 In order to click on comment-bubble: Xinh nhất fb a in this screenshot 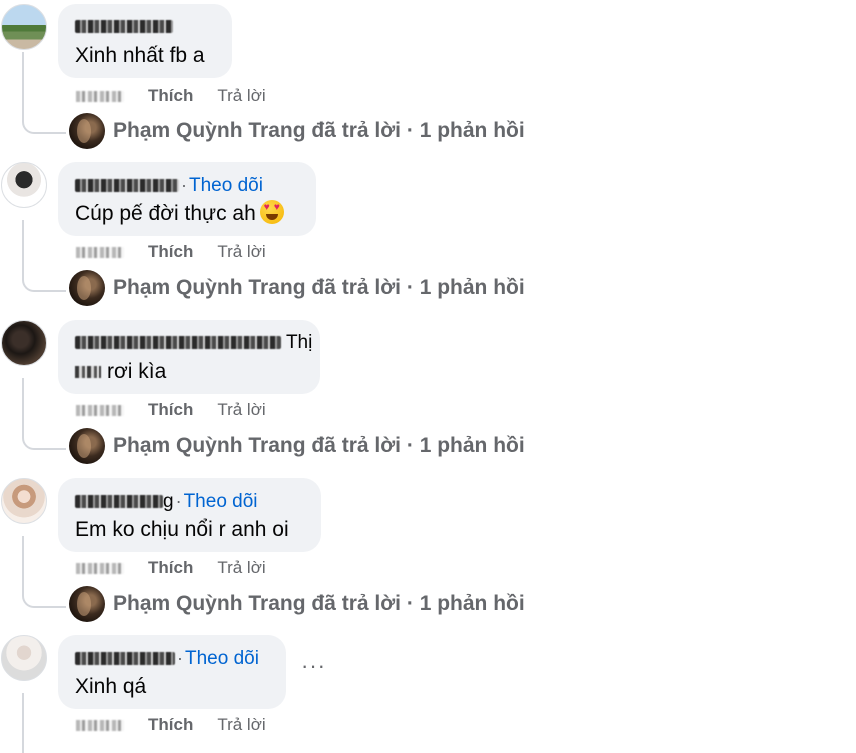, I will do `click(145, 41)`.